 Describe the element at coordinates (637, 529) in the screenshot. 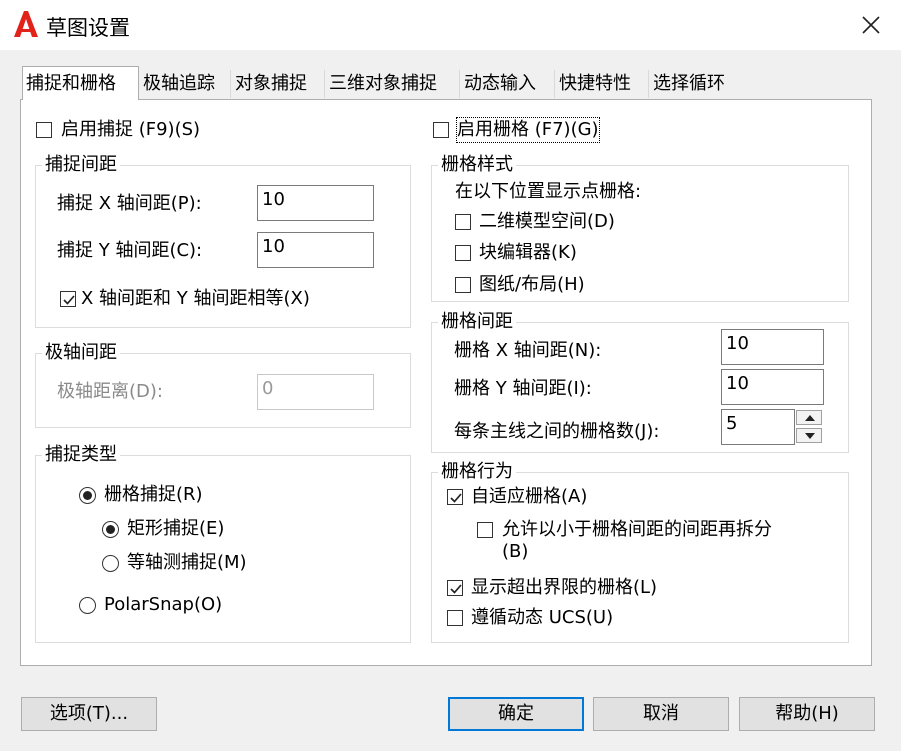

I see `subdivide-label-line1: 允许以小于栅格间距的间距再拆分` at that location.